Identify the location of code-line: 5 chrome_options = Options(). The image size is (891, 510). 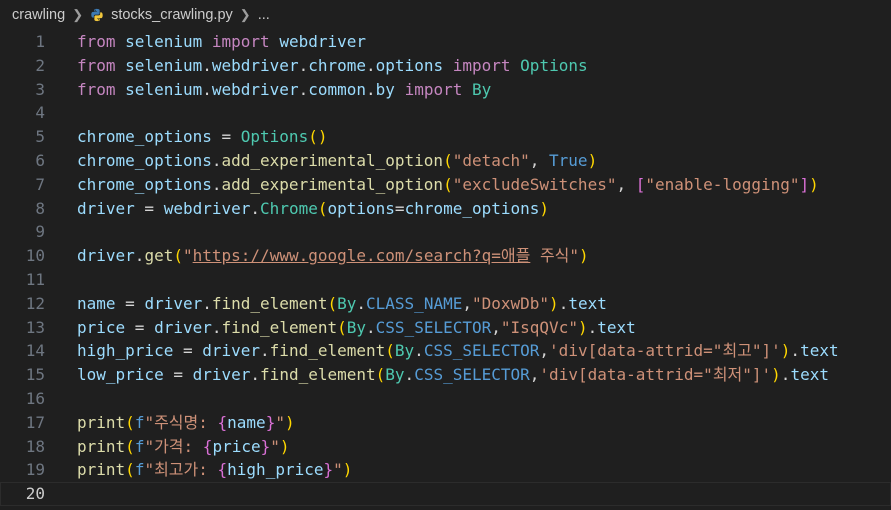
(445, 137).